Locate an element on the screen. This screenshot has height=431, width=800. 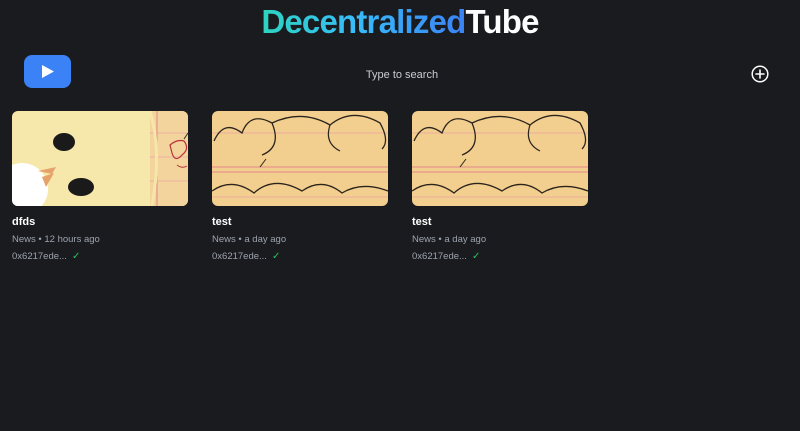
video-time: 12 hours ago is located at coordinates (72, 239).